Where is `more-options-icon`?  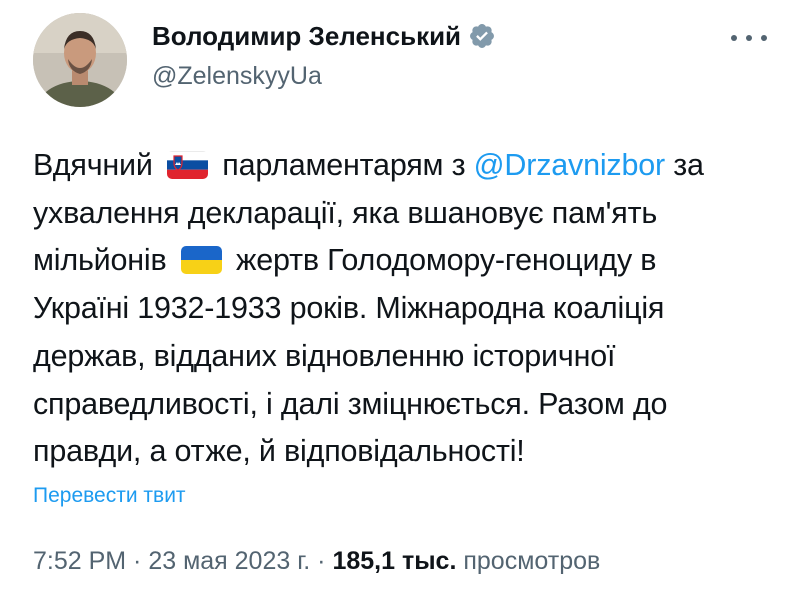
more-options-icon is located at coordinates (749, 38).